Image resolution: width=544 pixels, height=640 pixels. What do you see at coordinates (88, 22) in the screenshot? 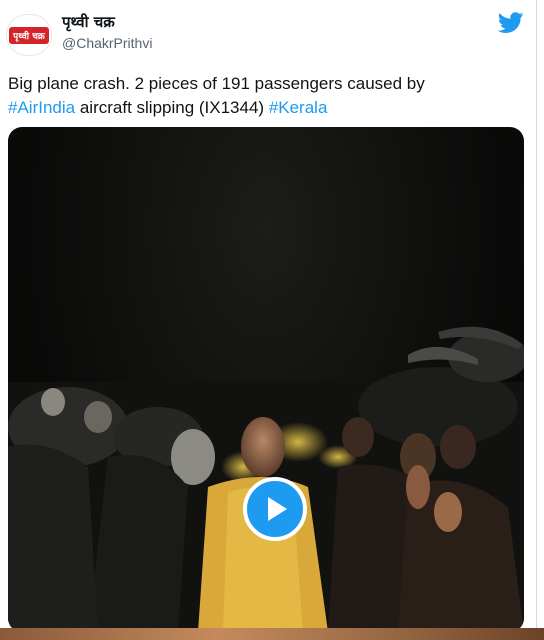
I see `display-name: पृथ्वी चक्र` at bounding box center [88, 22].